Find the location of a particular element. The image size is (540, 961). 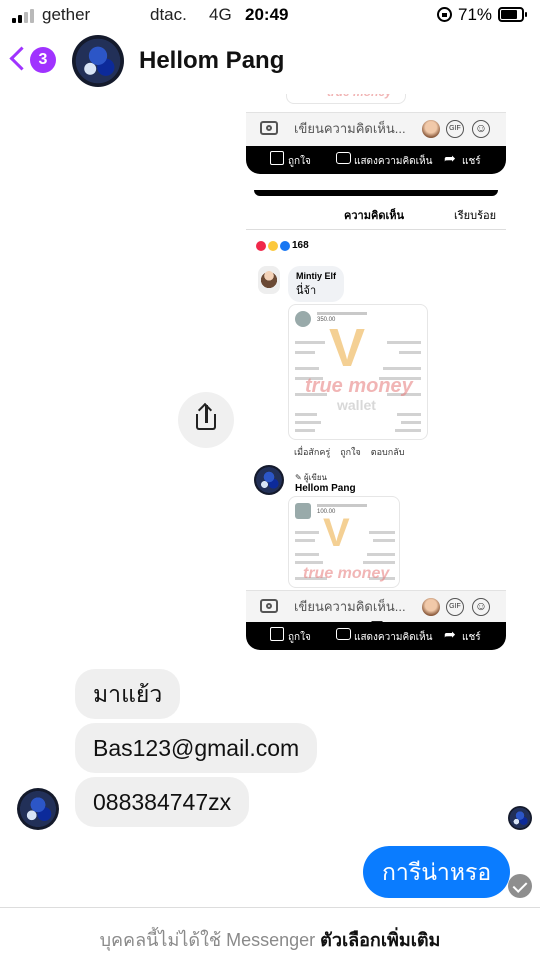

done-label: เรียบร้อย is located at coordinates (475, 216).